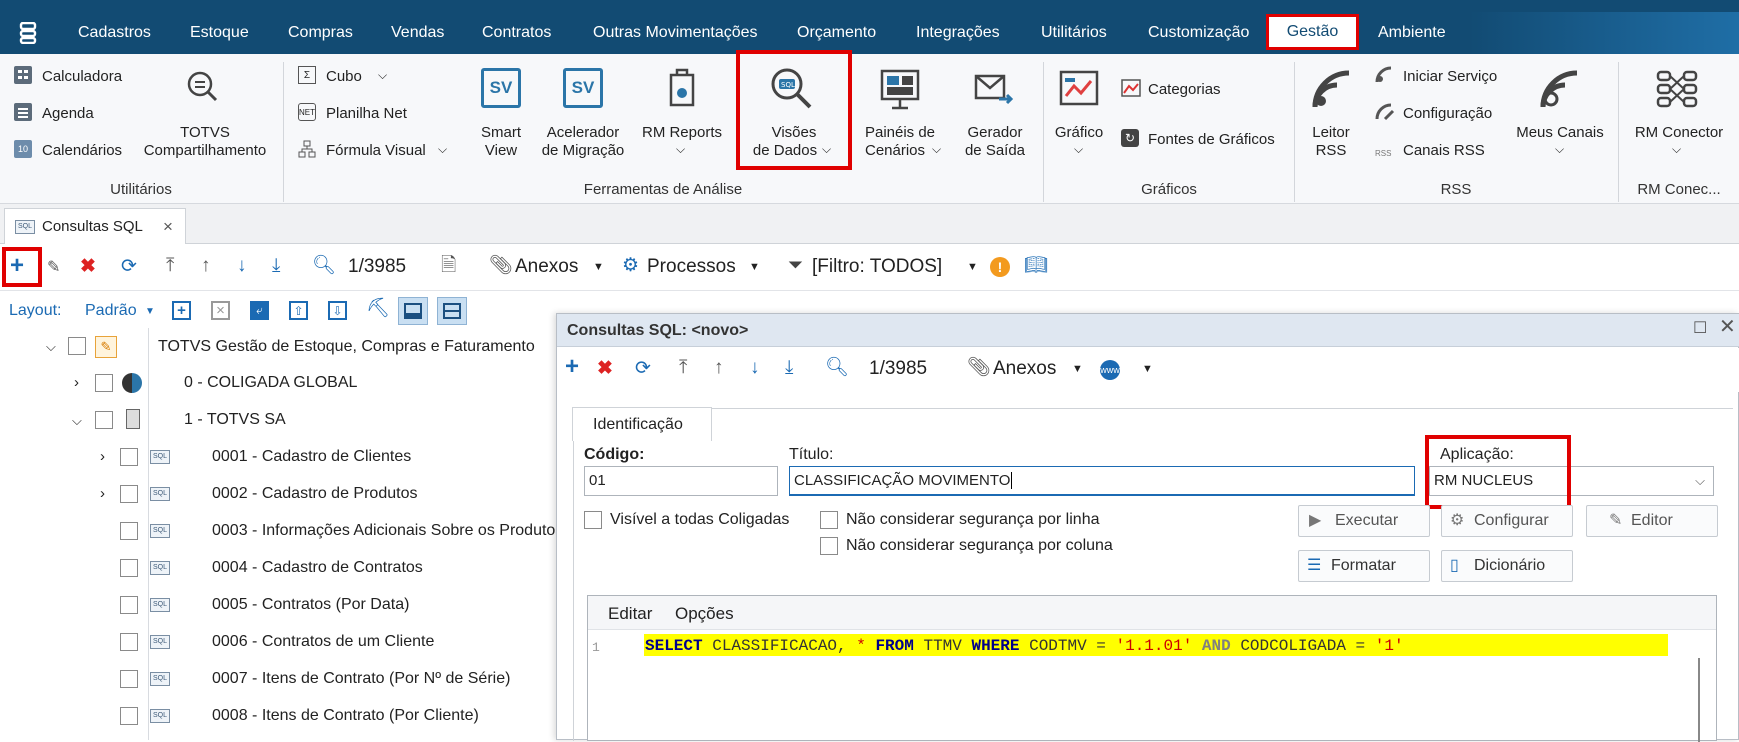 The height and width of the screenshot is (742, 1739). What do you see at coordinates (829, 520) in the screenshot?
I see `seg-linha-checkbox` at bounding box center [829, 520].